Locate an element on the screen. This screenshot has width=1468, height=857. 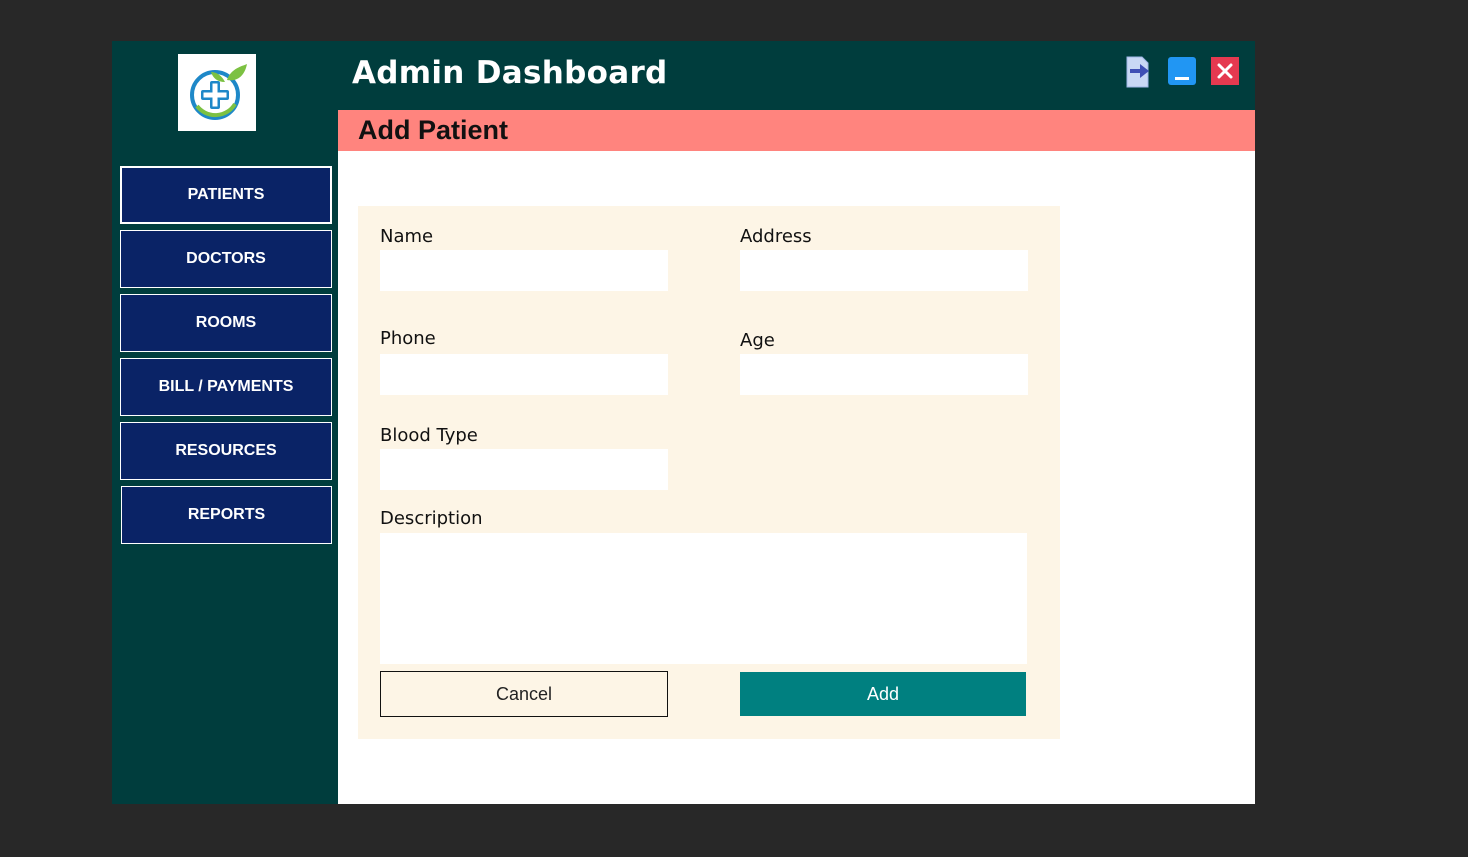
cancel-button: Cancel is located at coordinates (524, 694).